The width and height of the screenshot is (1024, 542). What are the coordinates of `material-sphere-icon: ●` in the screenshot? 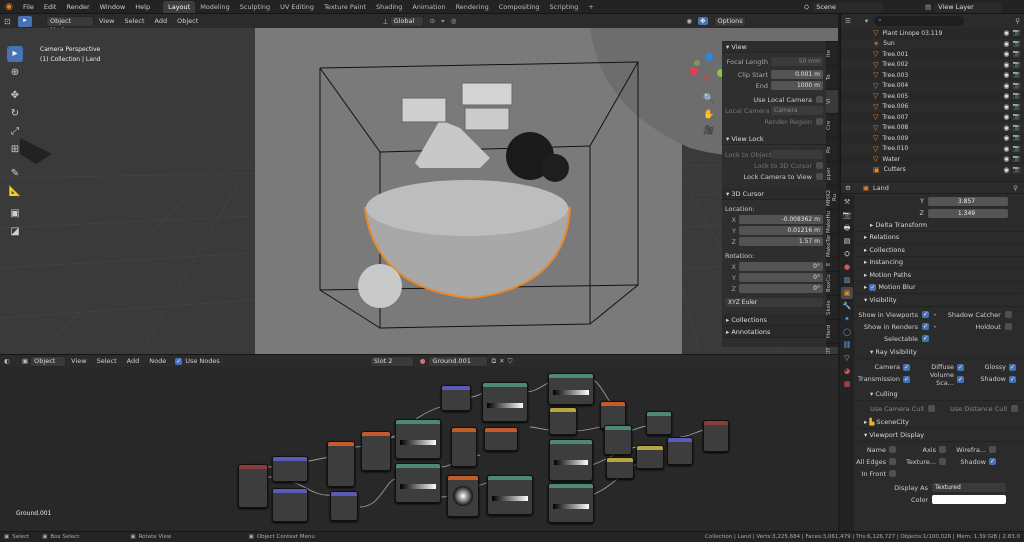 It's located at (423, 361).